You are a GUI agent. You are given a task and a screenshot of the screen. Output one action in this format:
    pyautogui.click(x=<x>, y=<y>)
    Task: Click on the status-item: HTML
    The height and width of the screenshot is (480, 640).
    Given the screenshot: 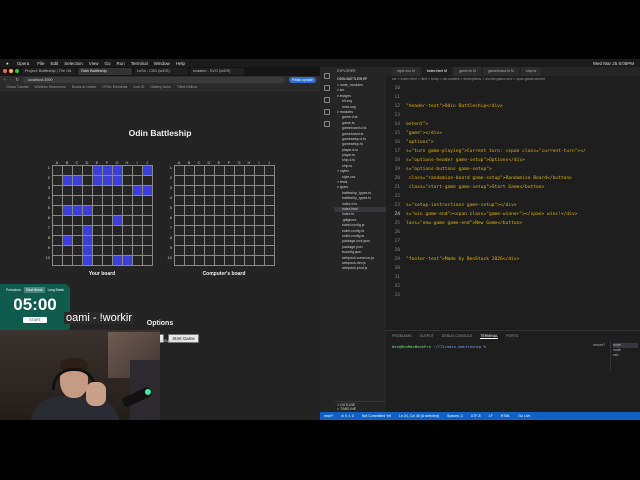 What is the action you would take?
    pyautogui.click(x=506, y=416)
    